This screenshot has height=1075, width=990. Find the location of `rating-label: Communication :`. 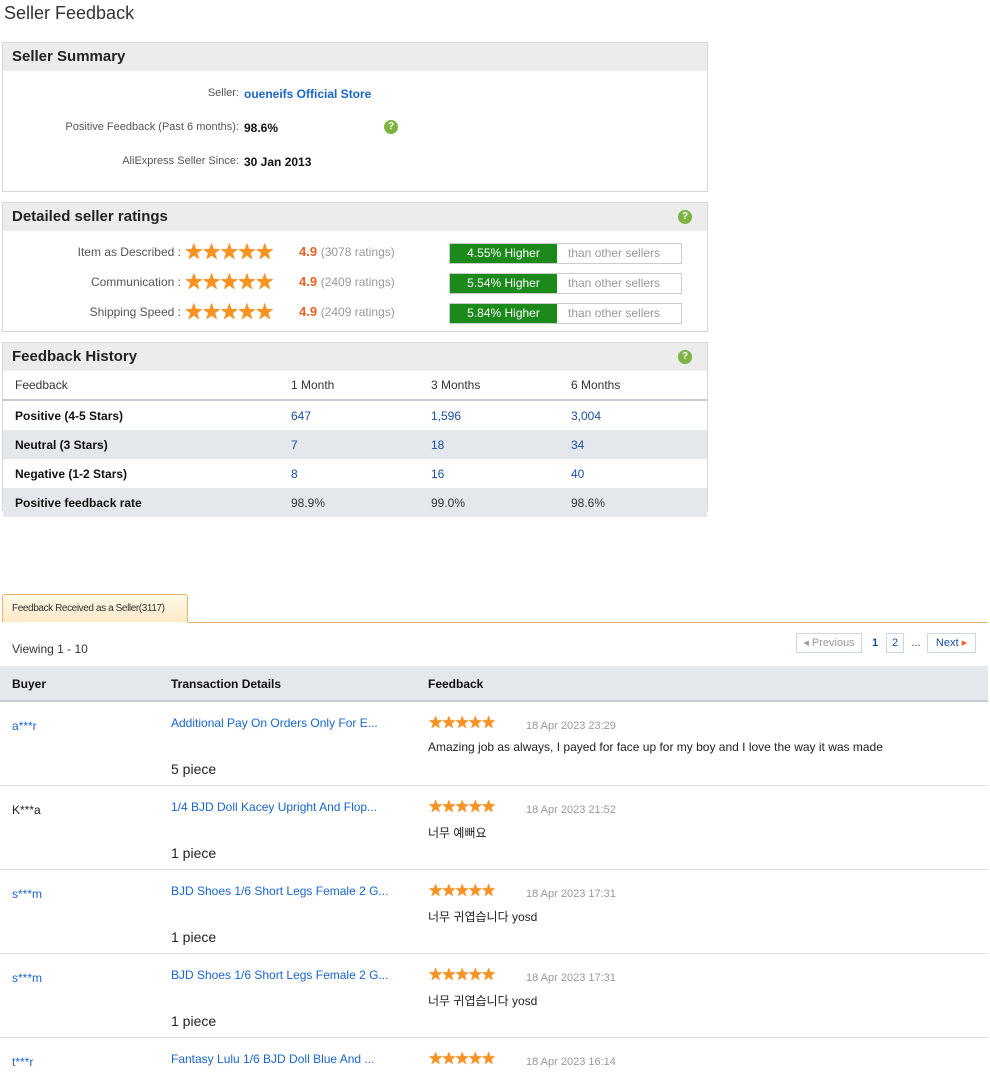

rating-label: Communication : is located at coordinates (135, 282).